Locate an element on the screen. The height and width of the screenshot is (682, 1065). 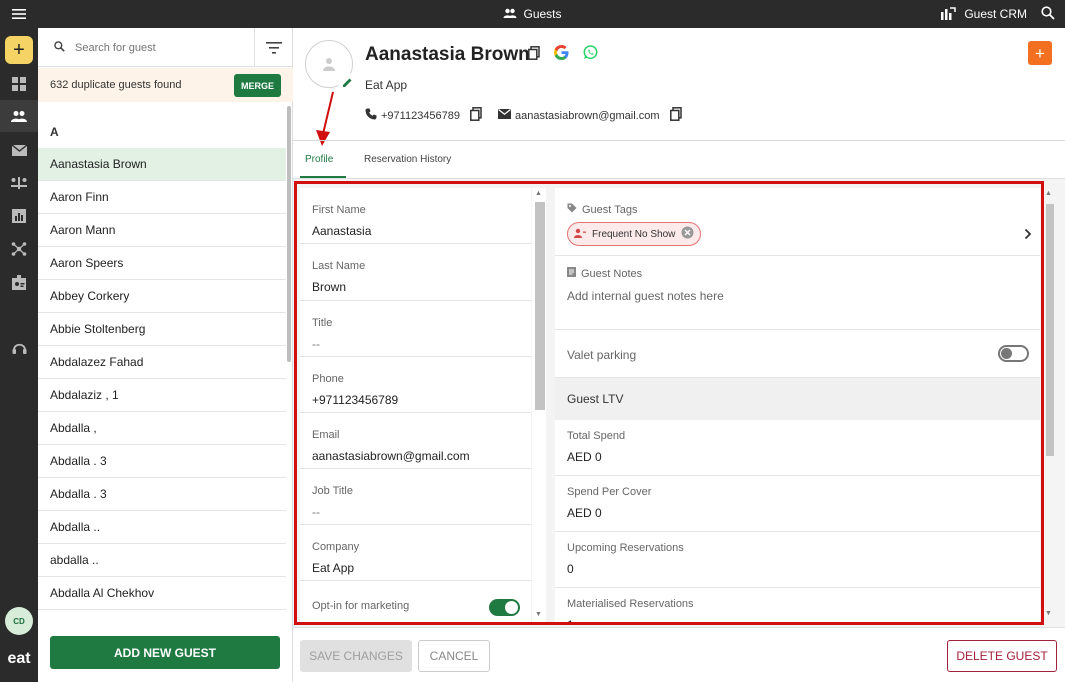
tab-profile: Profile is located at coordinates (319, 159).